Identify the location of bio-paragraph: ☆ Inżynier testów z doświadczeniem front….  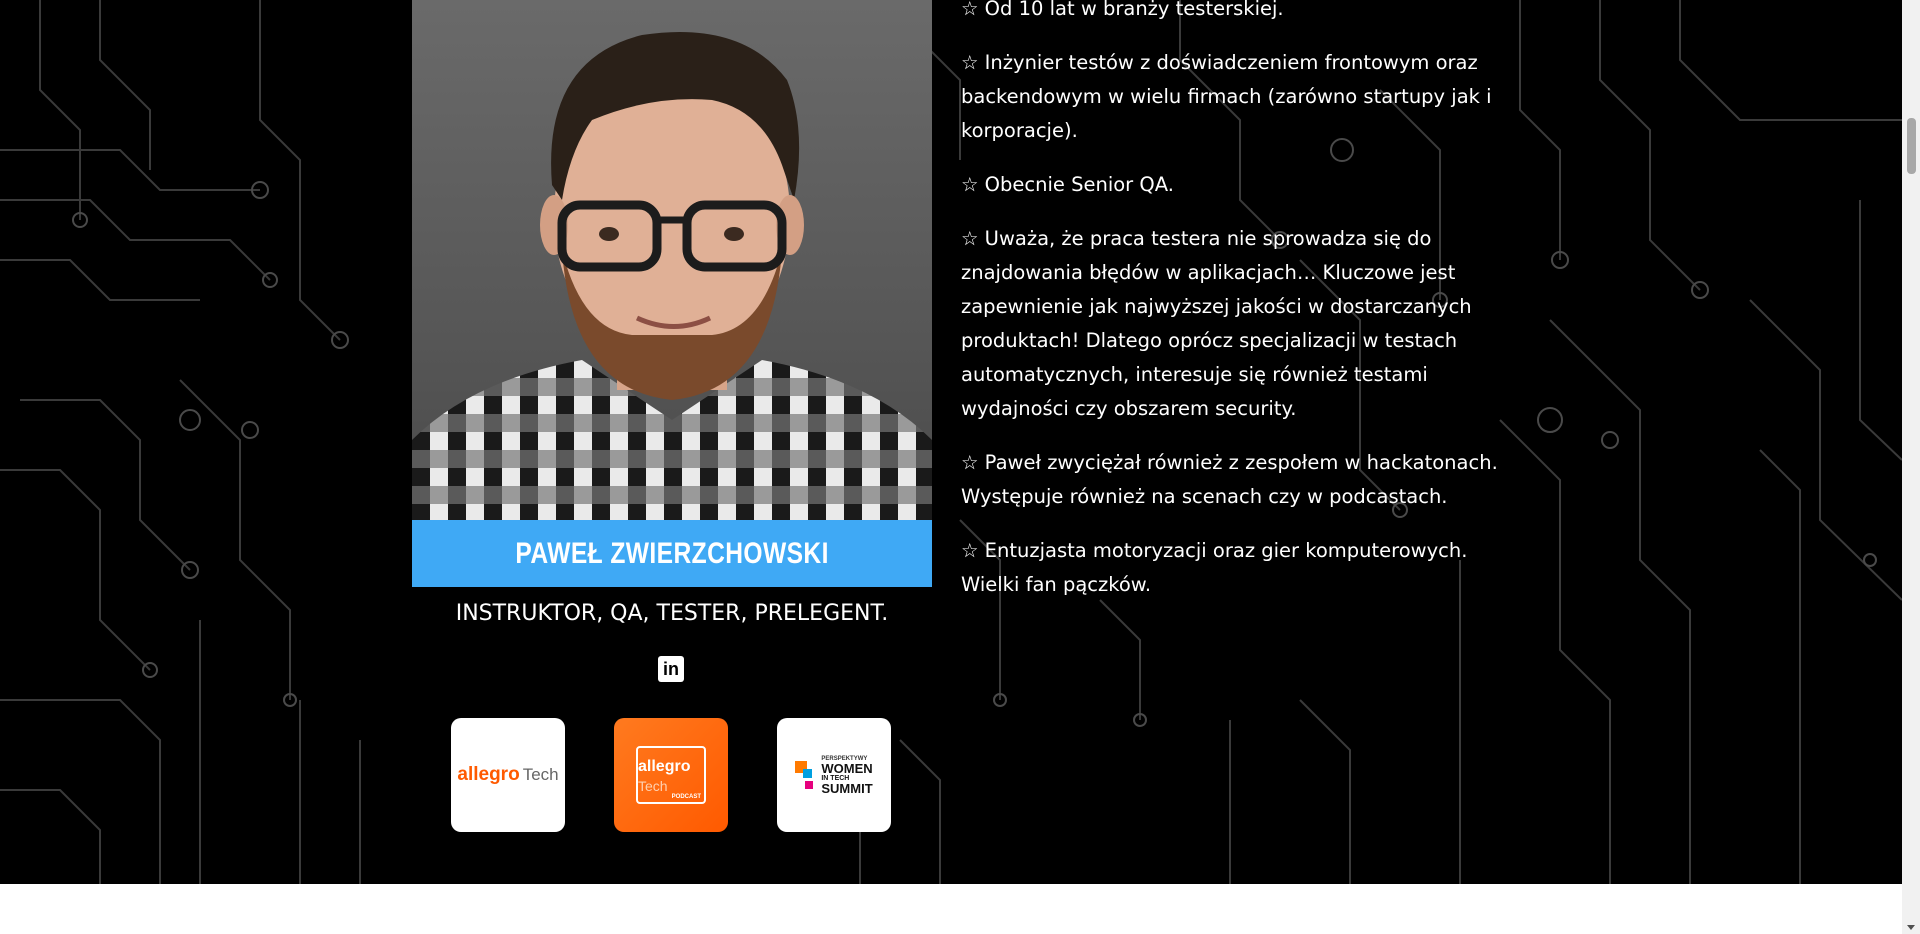
(1226, 96).